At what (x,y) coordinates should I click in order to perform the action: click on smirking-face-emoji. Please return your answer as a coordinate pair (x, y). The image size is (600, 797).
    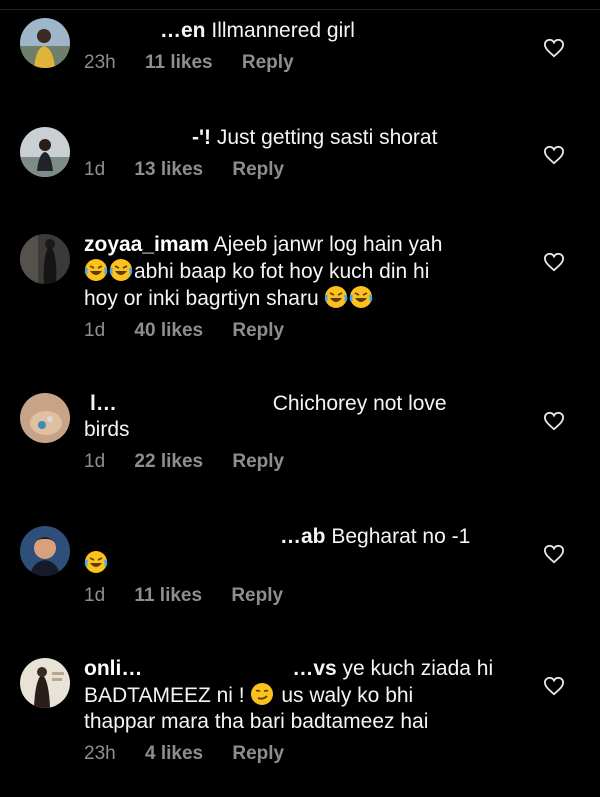
    Looking at the image, I should click on (262, 694).